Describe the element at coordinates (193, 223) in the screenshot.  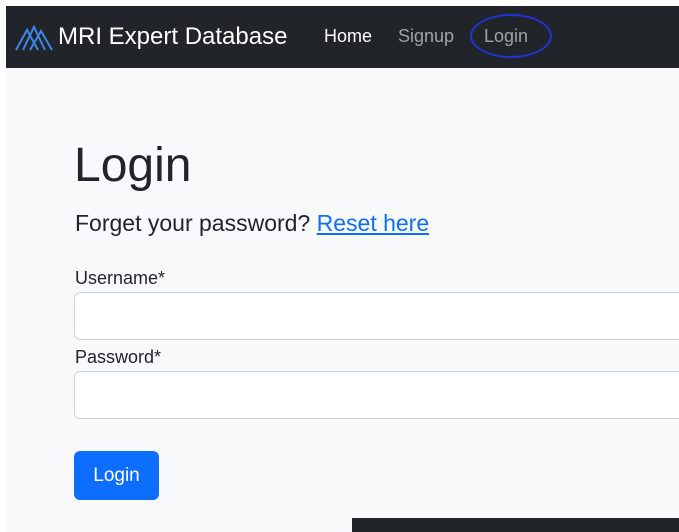
I see `forgot-password-text: Forget your password?` at that location.